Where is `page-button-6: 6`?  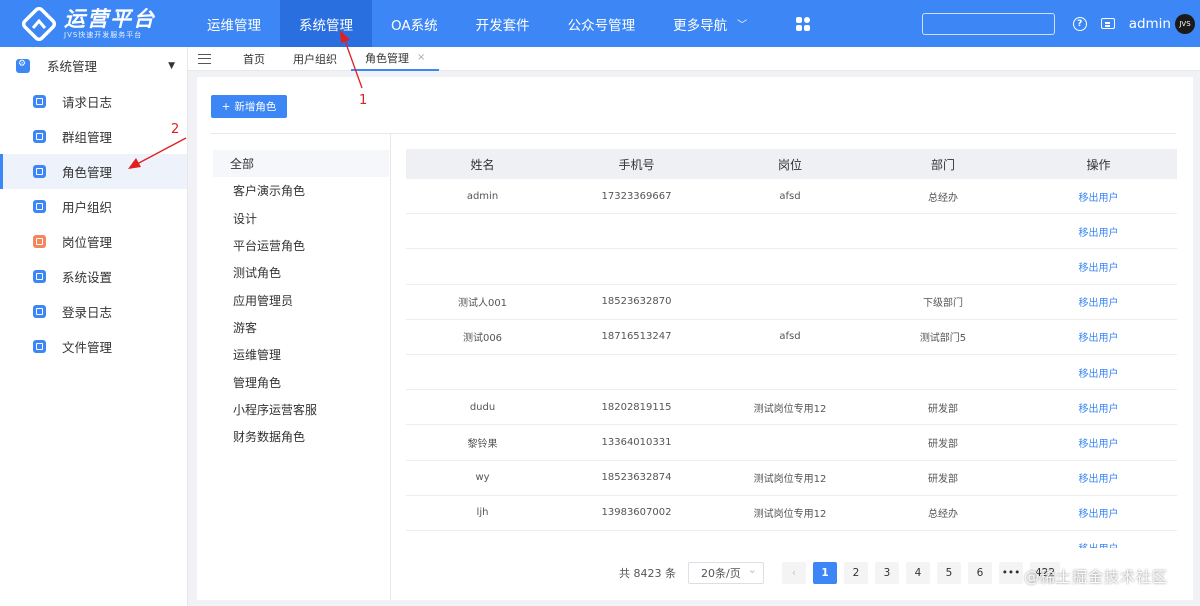 page-button-6: 6 is located at coordinates (980, 573).